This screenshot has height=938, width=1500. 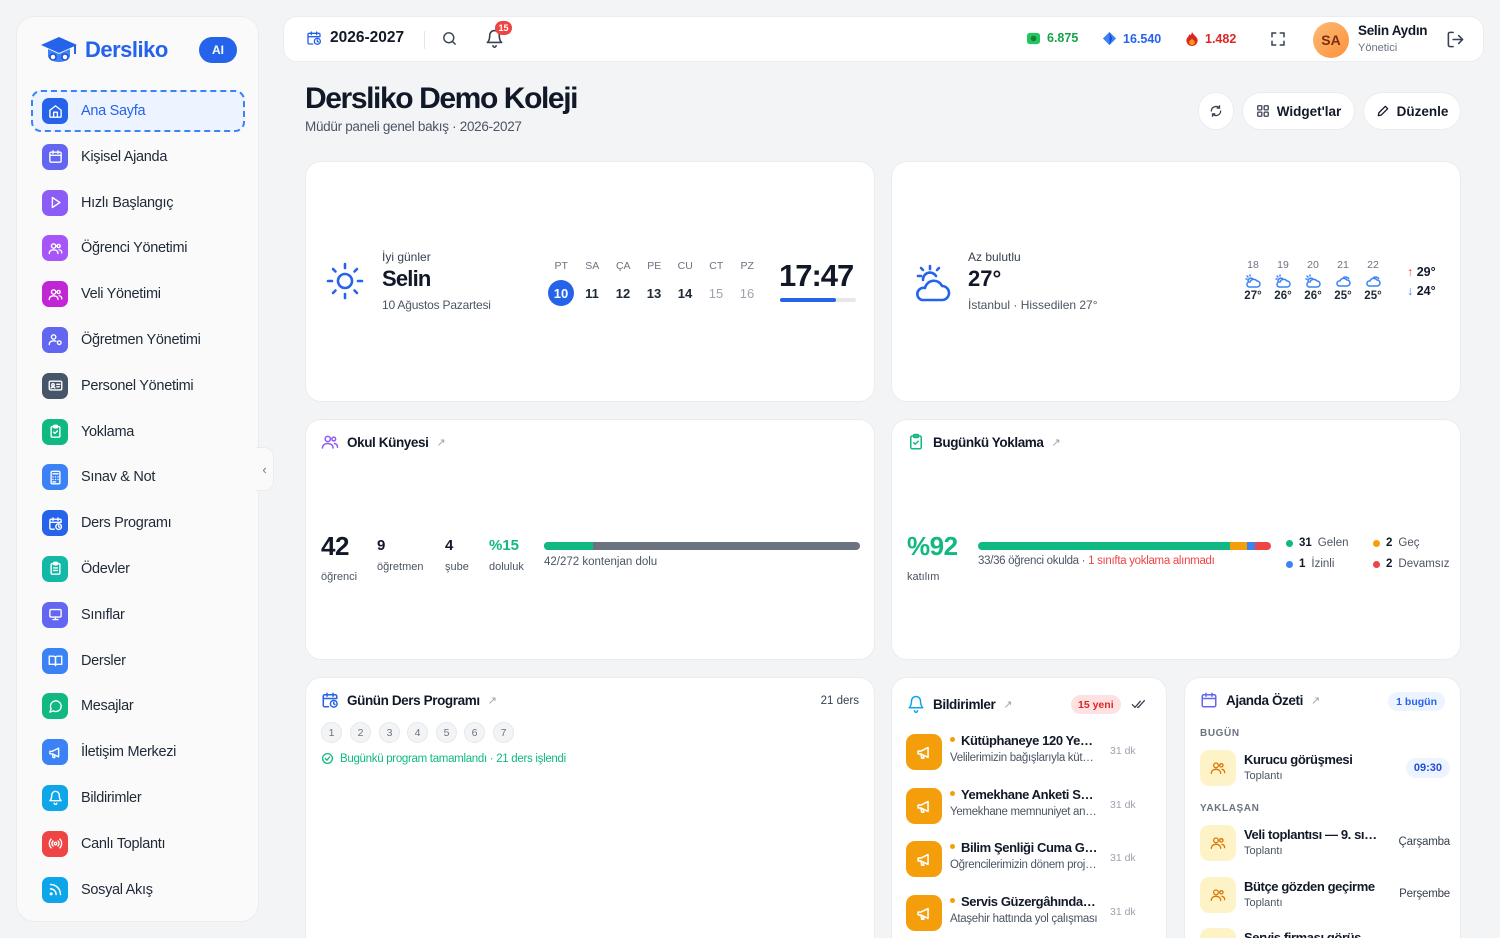 What do you see at coordinates (1142, 38) in the screenshot?
I see `stat-value: 16.540` at bounding box center [1142, 38].